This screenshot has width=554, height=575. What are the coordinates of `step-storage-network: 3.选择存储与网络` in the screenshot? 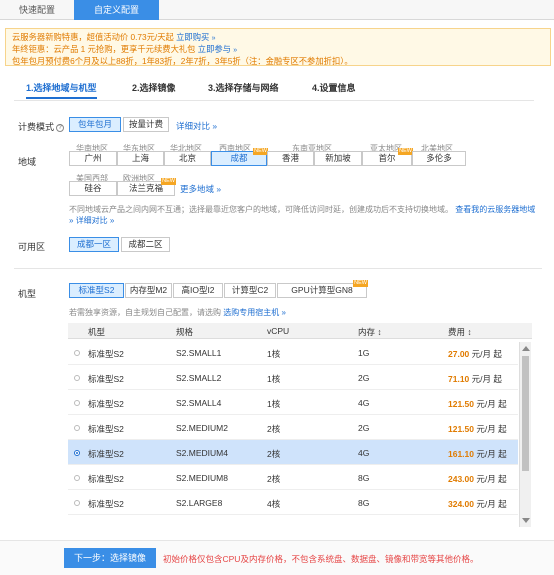 It's located at (243, 90).